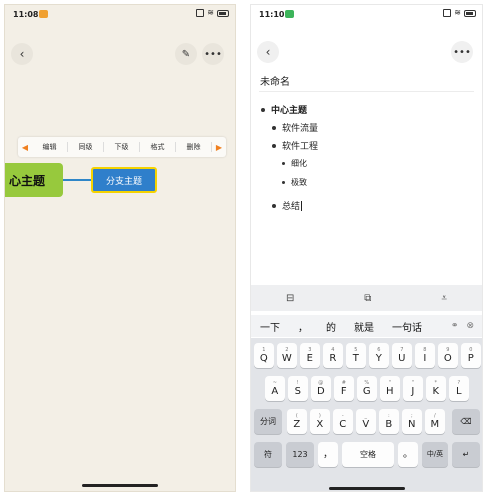 This screenshot has width=491, height=500. I want to click on toolbar-left-arrow-icon: ◀, so click(25, 147).